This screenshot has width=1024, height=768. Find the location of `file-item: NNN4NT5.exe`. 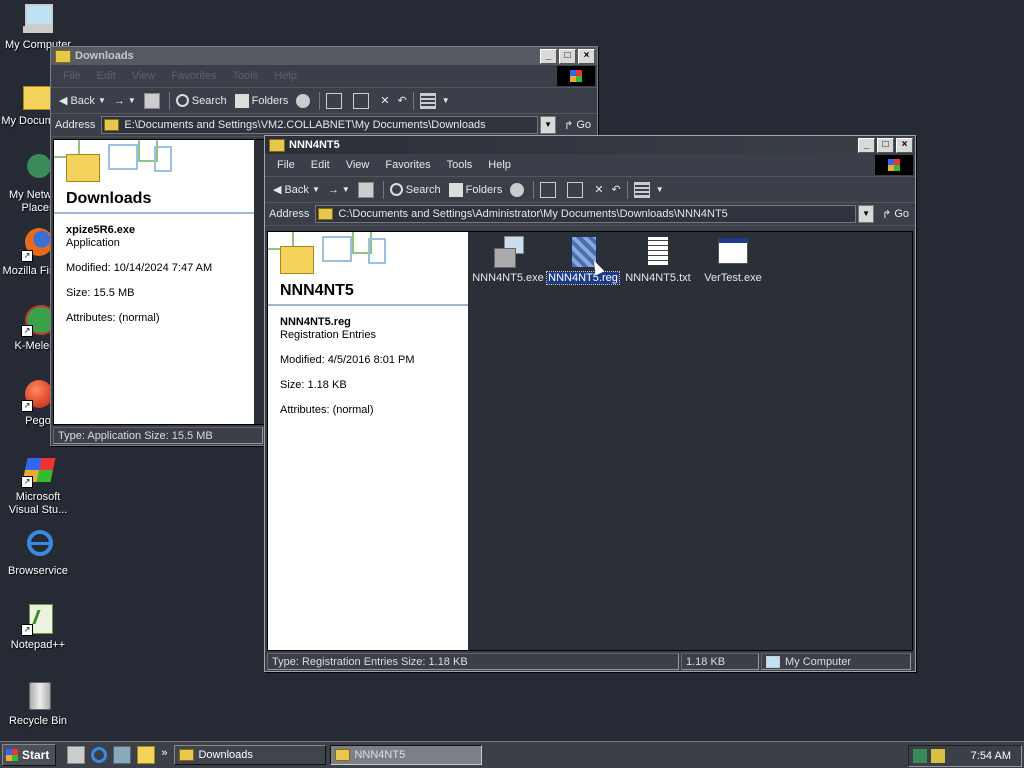

file-item: NNN4NT5.exe is located at coordinates (508, 260).